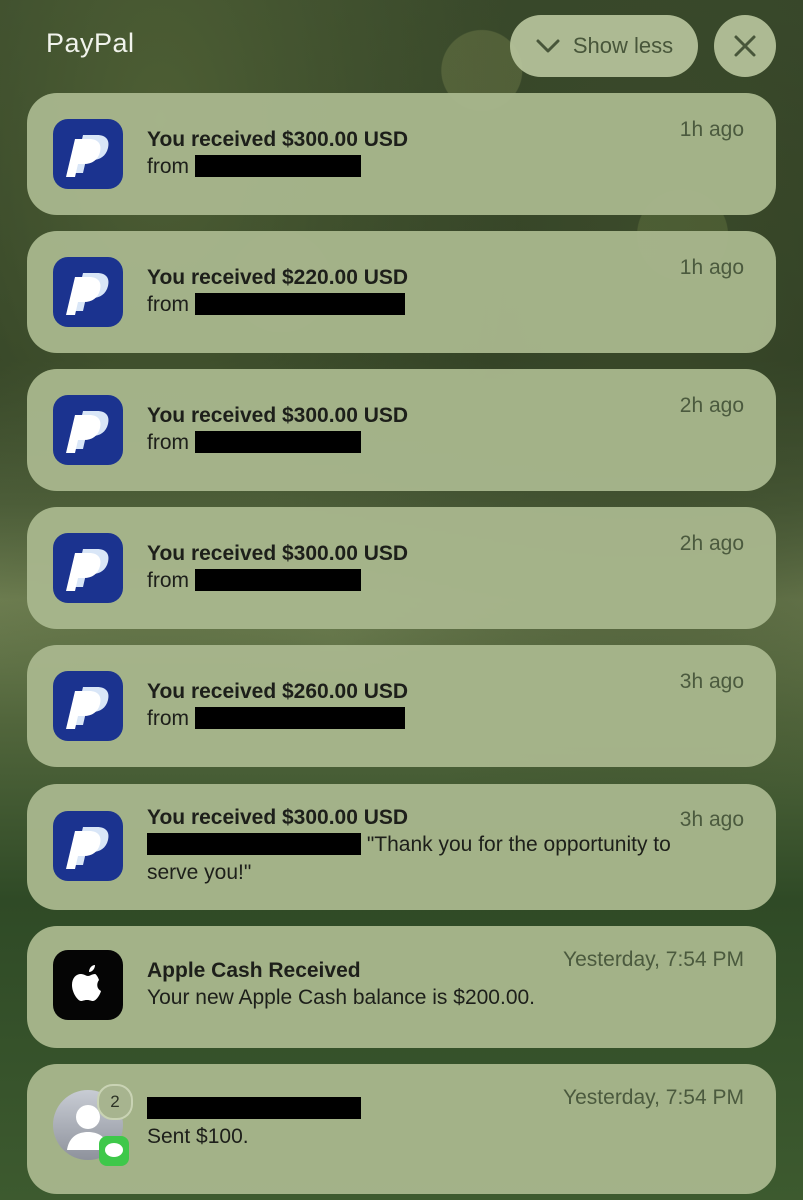  I want to click on notification-card: You received $260.00 USD from 3h ago, so click(401, 706).